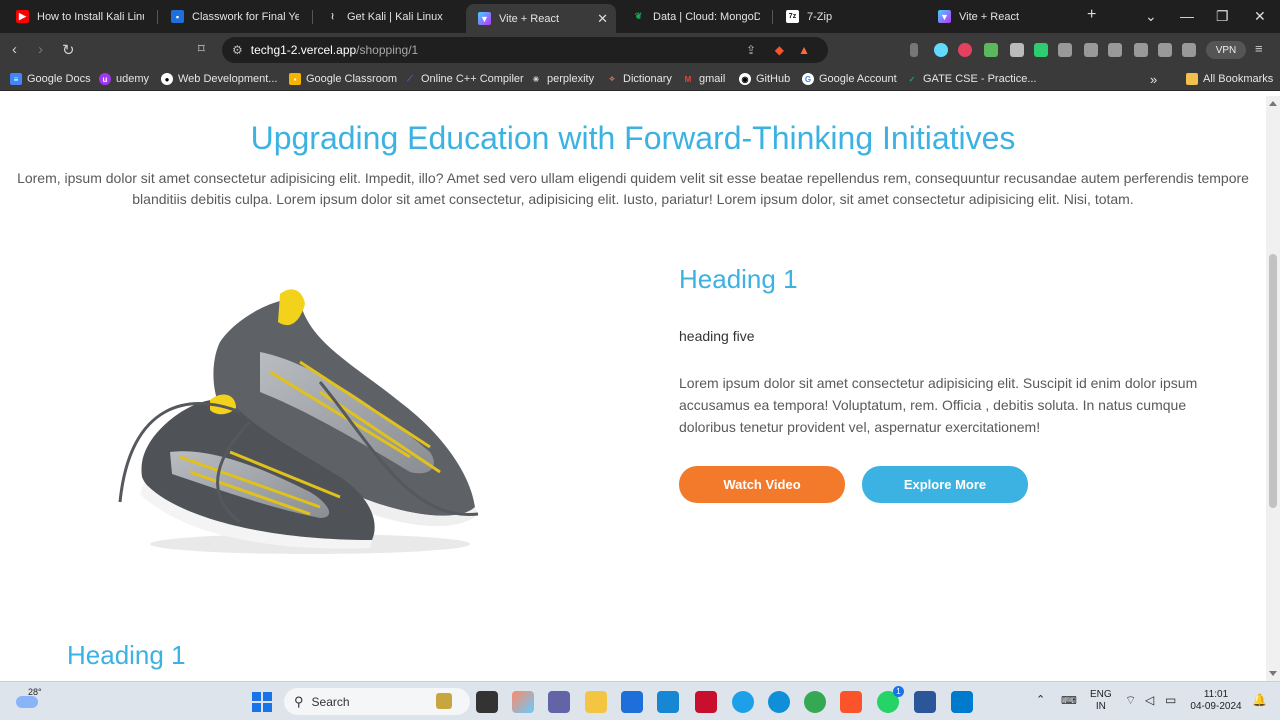 Image resolution: width=1280 pixels, height=720 pixels. What do you see at coordinates (201, 49) in the screenshot?
I see `bookmark-icon: ⌑` at bounding box center [201, 49].